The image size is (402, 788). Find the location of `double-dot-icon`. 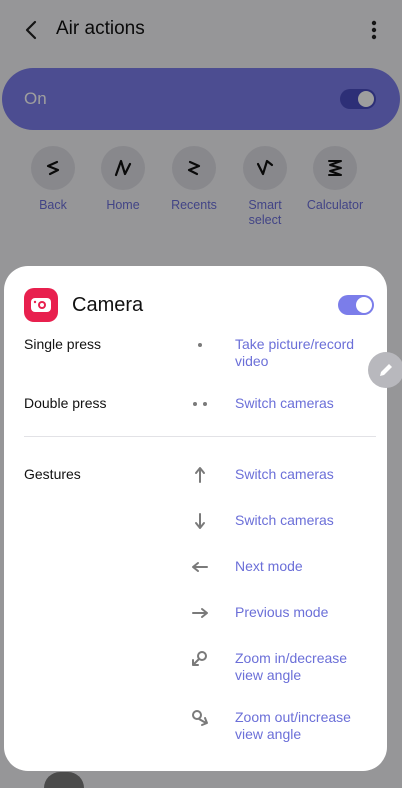

double-dot-icon is located at coordinates (200, 404).